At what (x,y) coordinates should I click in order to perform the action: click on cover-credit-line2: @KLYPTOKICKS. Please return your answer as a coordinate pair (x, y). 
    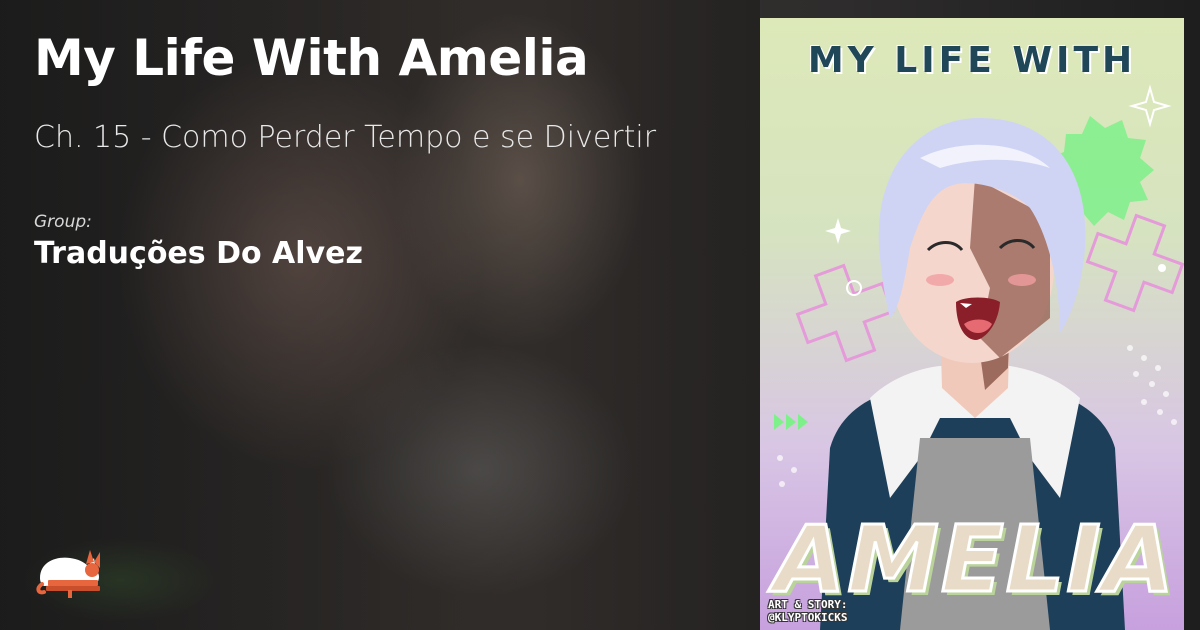
    Looking at the image, I should click on (808, 617).